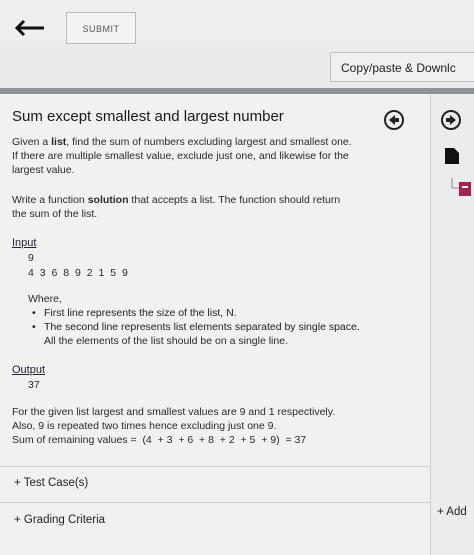 The height and width of the screenshot is (555, 474). What do you see at coordinates (452, 324) in the screenshot?
I see `side-panel: + Add` at bounding box center [452, 324].